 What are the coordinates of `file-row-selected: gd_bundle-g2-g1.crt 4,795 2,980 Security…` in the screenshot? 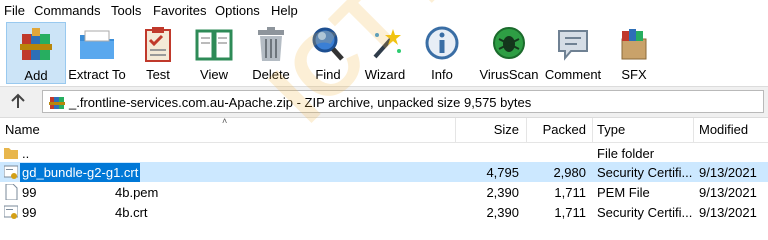 It's located at (384, 172).